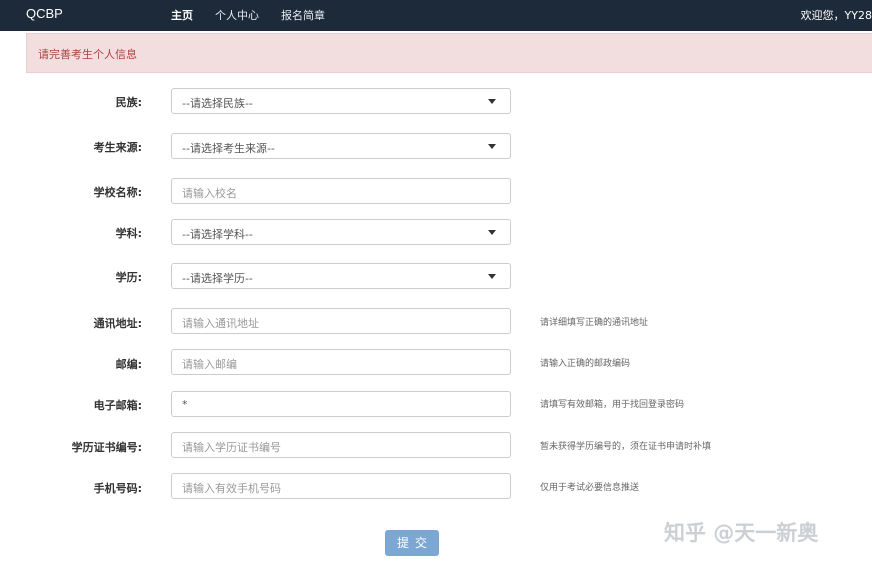 The height and width of the screenshot is (565, 872). What do you see at coordinates (117, 192) in the screenshot?
I see `school-label: 学校名称:` at bounding box center [117, 192].